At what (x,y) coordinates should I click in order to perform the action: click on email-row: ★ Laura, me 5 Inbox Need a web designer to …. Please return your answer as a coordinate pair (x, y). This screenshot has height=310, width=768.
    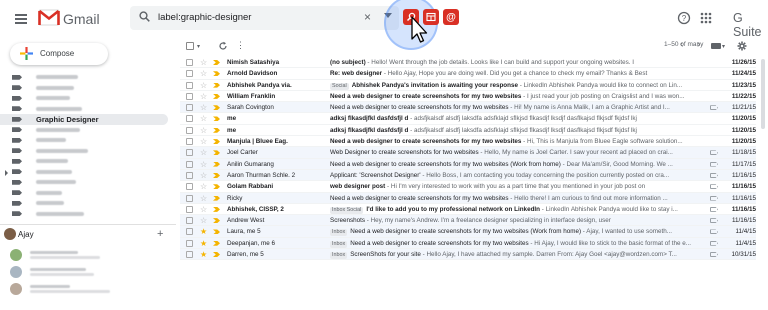
    Looking at the image, I should click on (468, 232).